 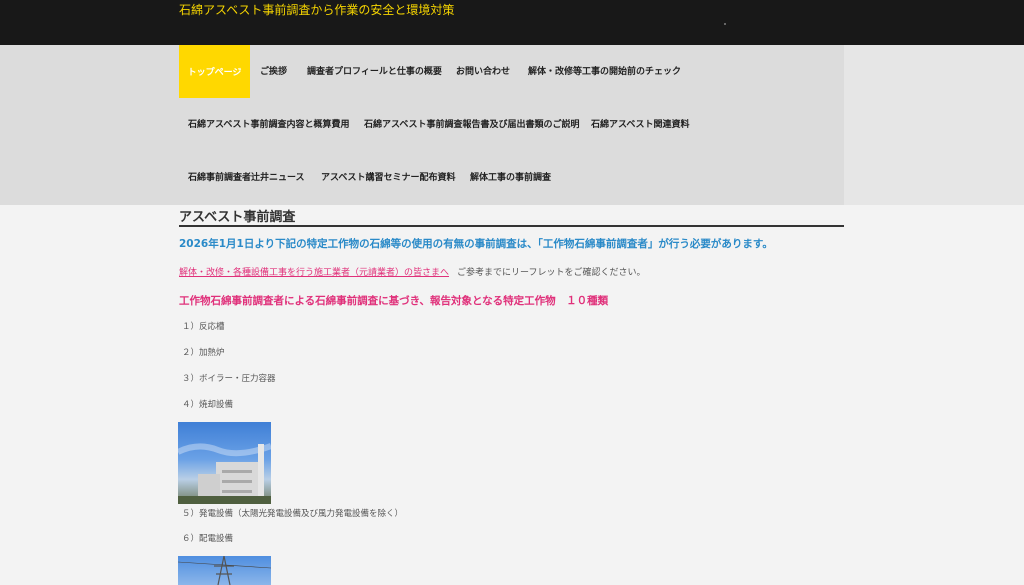 I want to click on power-tower-illustration, so click(x=224, y=570).